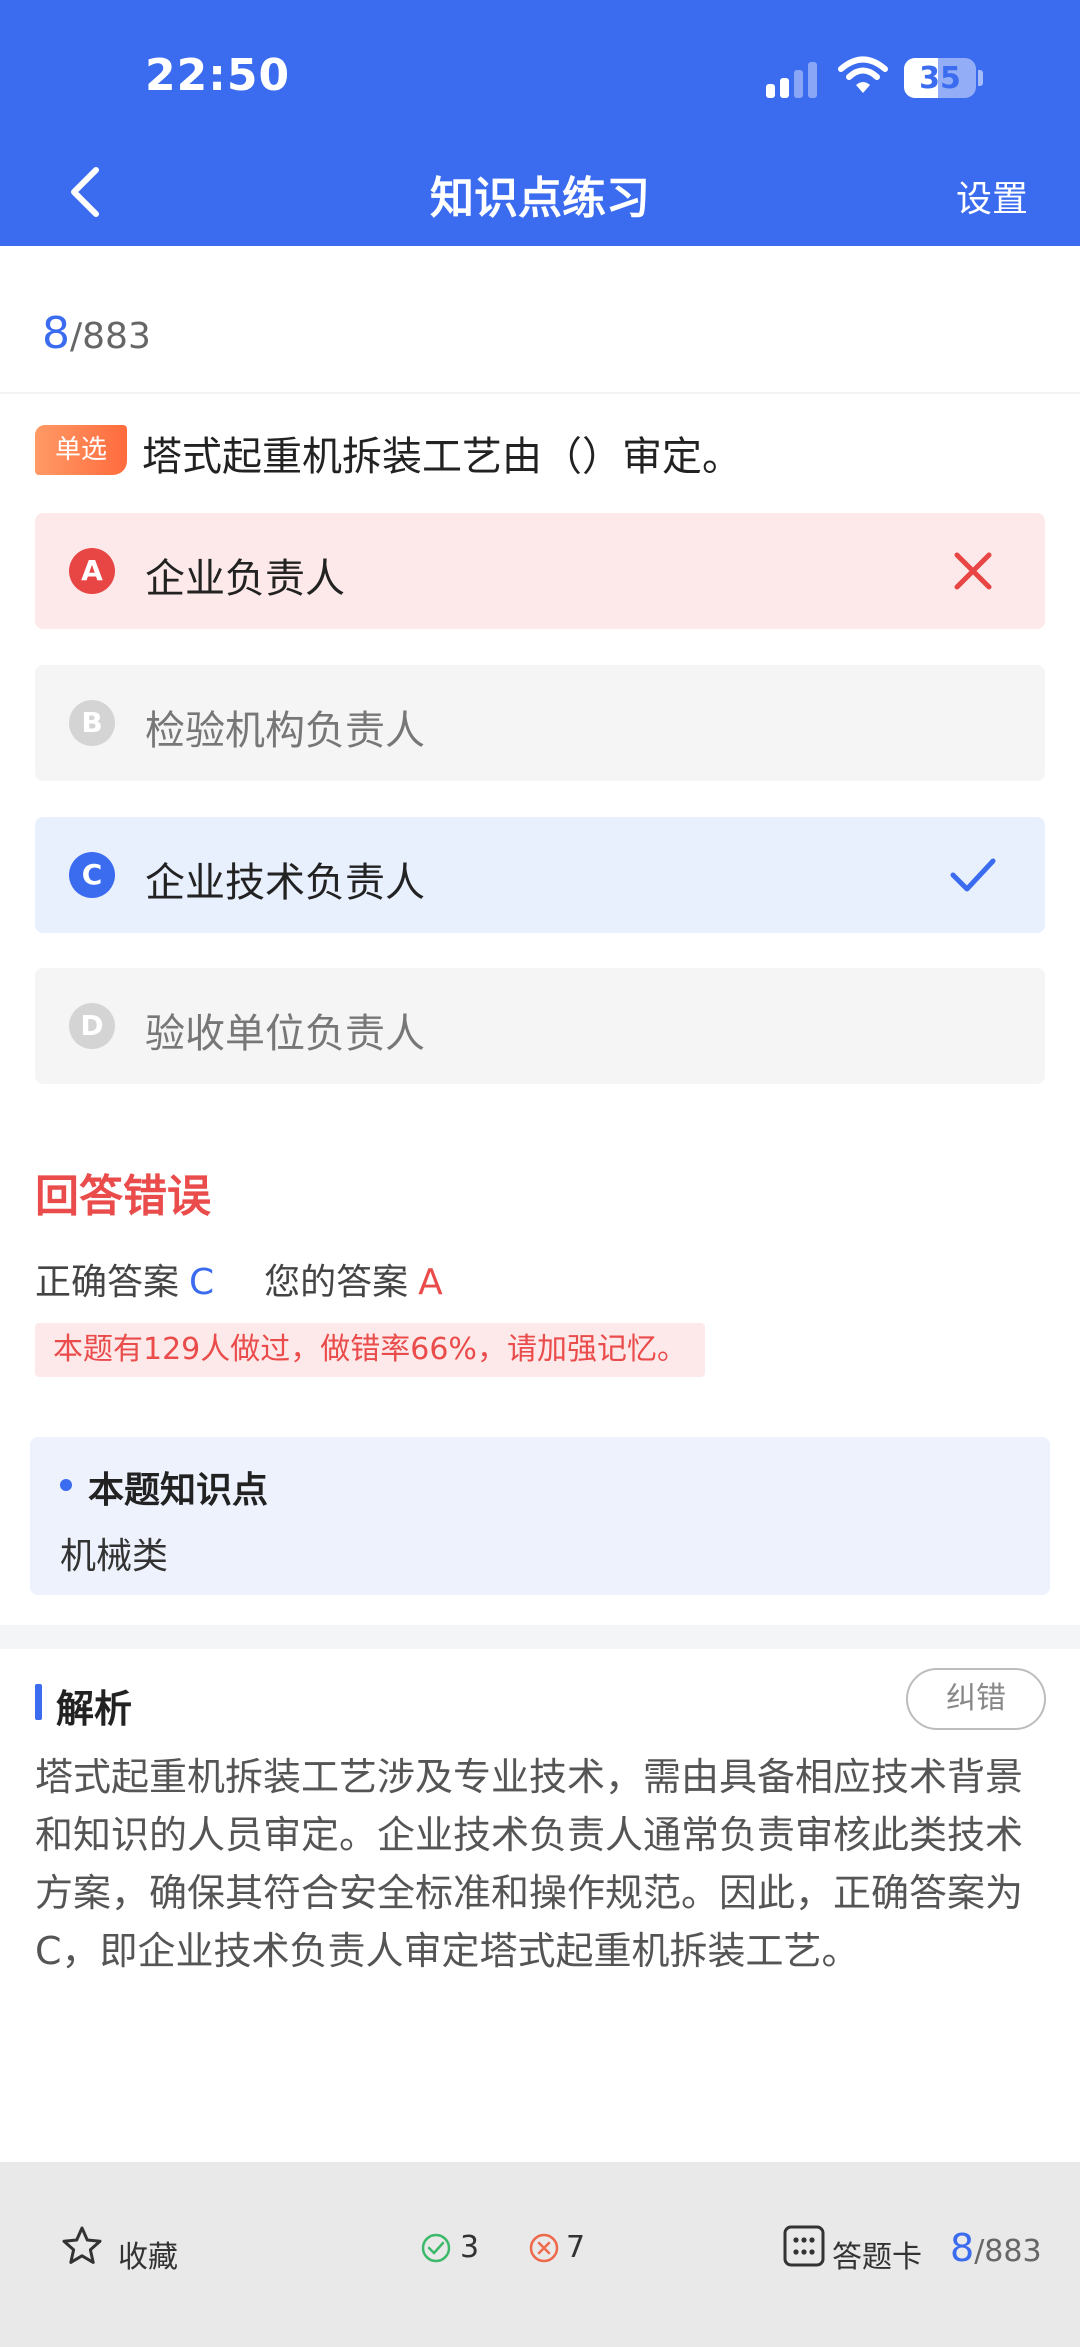  I want to click on cellular-signal-icon, so click(794, 80).